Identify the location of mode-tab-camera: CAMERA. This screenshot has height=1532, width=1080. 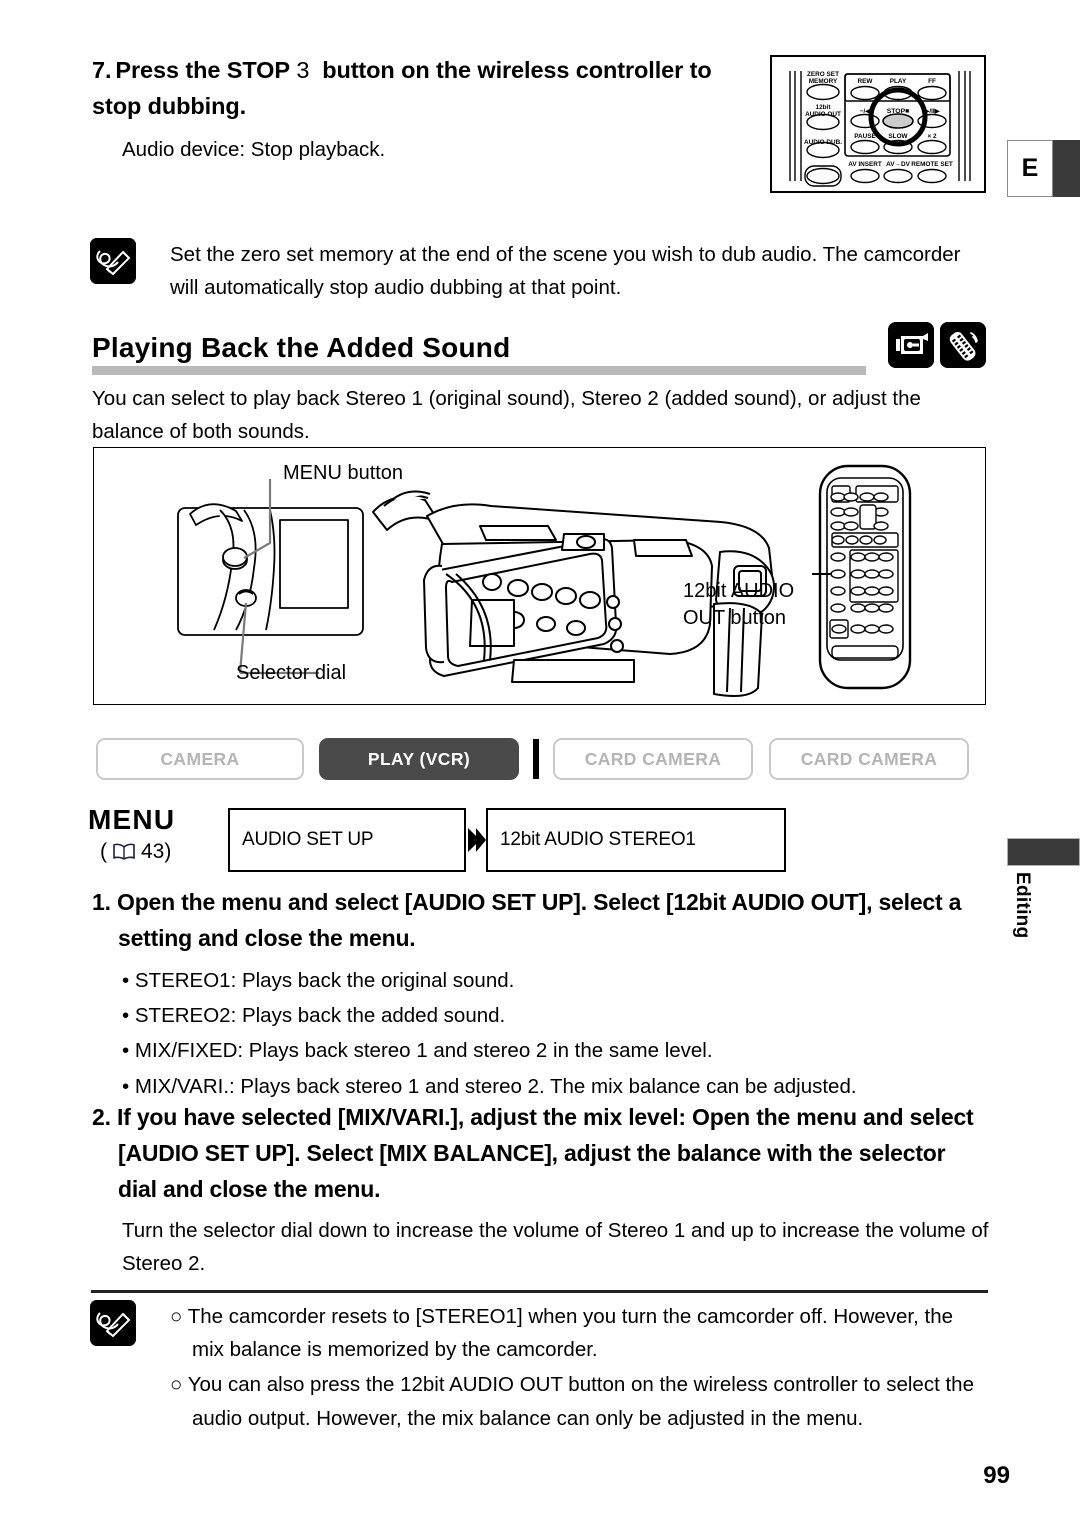
(200, 759).